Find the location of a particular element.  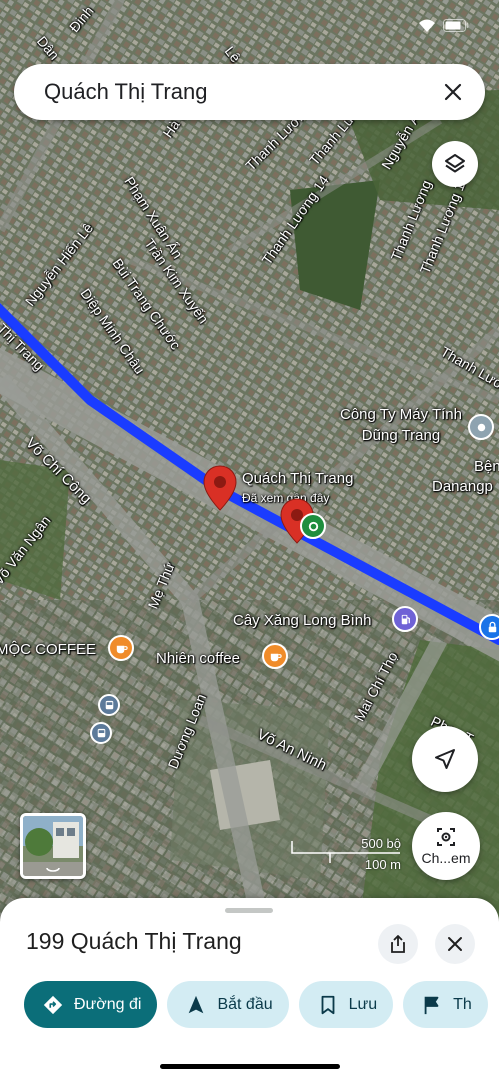

directions-button: Đường đi is located at coordinates (91, 1004).